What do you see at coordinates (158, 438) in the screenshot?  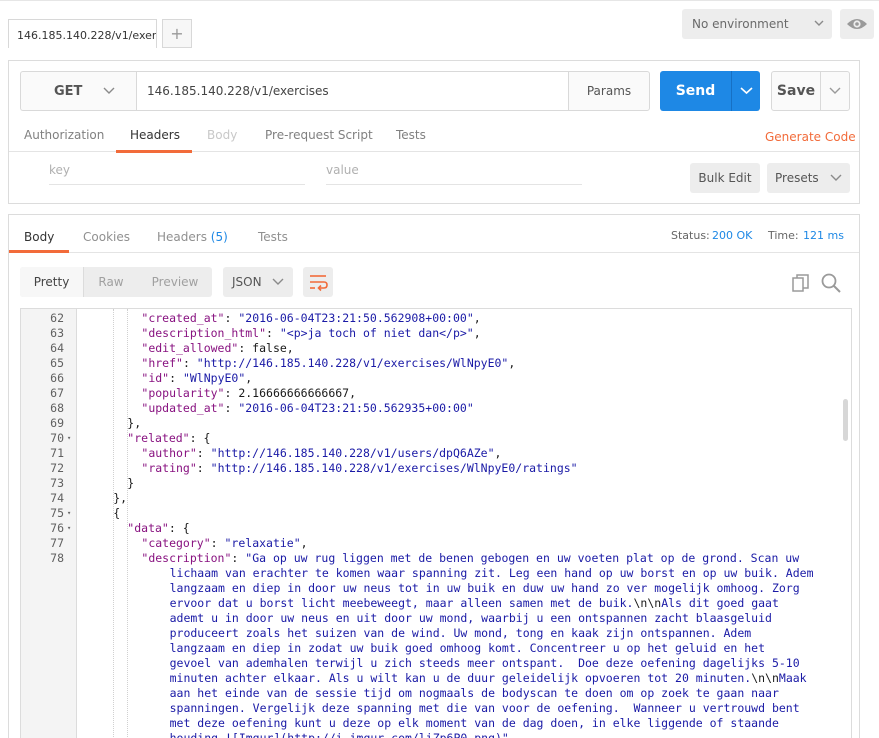 I see `json-key: "related"` at bounding box center [158, 438].